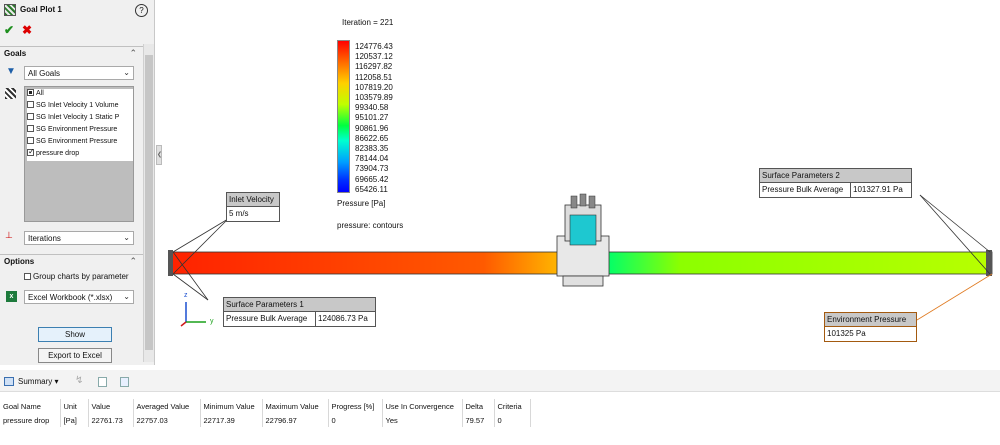  I want to click on iteration-label: Iteration = 221, so click(368, 22).